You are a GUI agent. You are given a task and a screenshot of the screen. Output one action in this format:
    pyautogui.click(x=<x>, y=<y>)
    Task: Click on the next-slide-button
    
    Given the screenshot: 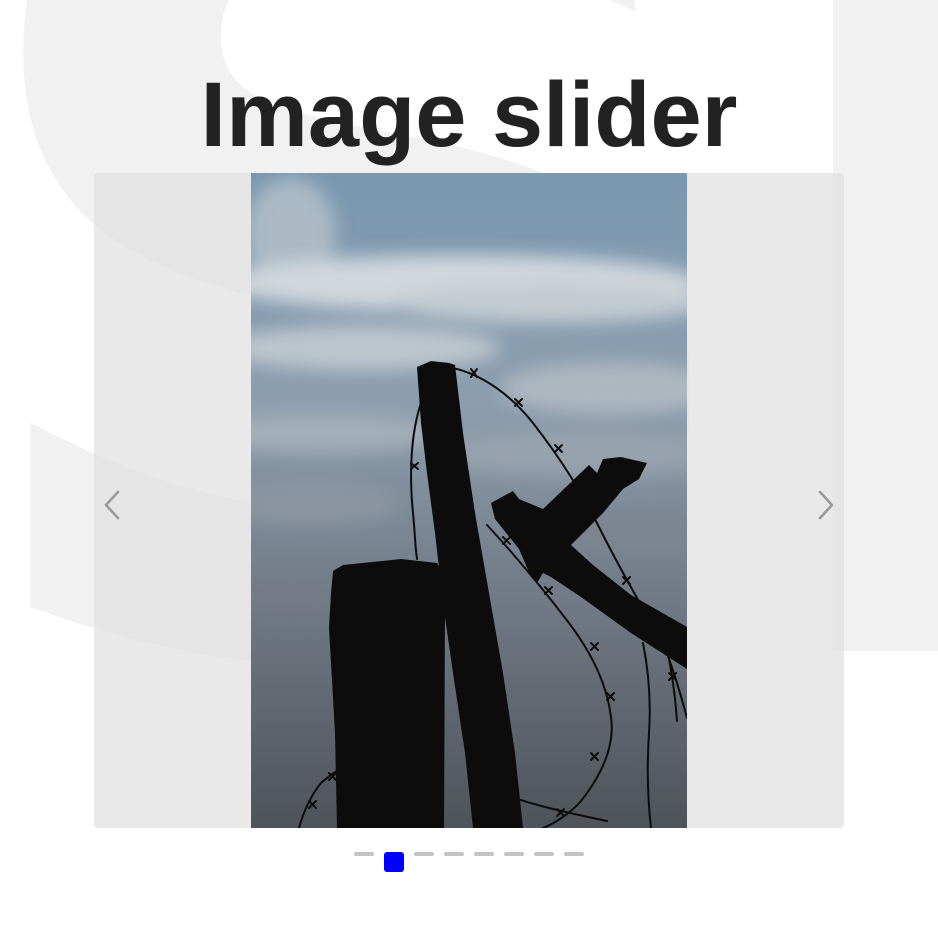 What is the action you would take?
    pyautogui.click(x=826, y=505)
    